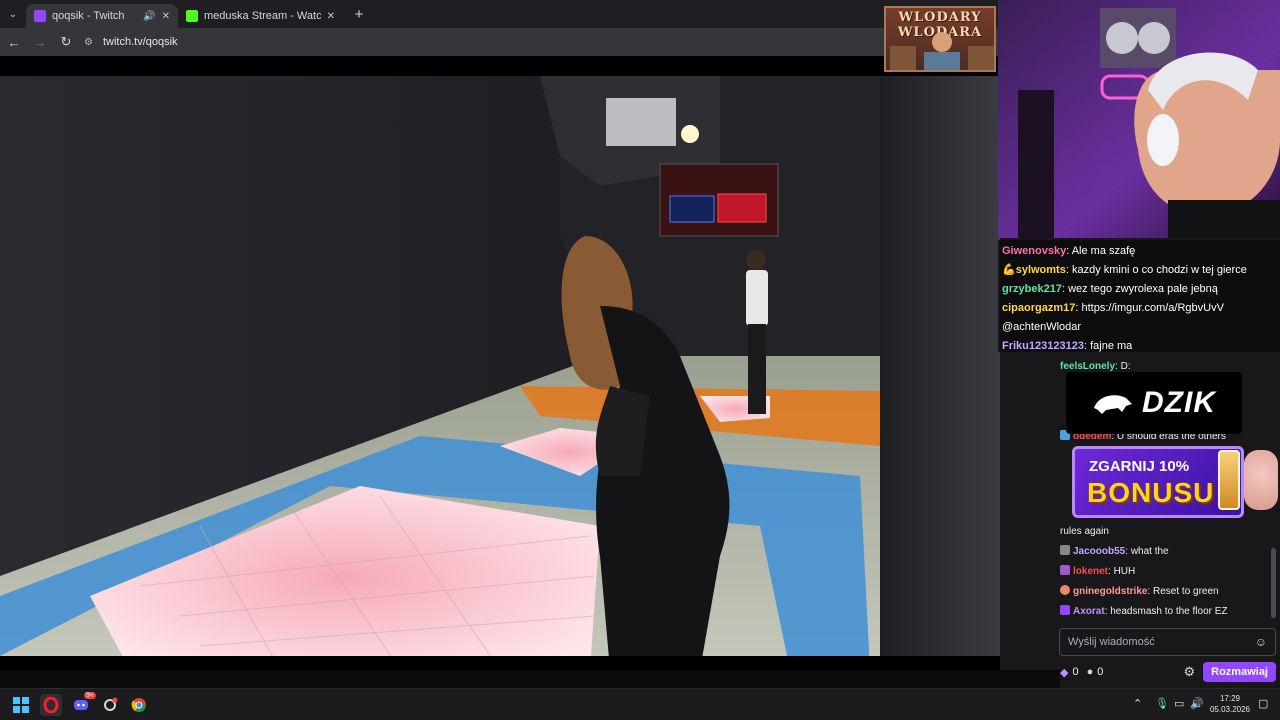 Image resolution: width=1280 pixels, height=720 pixels. I want to click on points-b-value: 0, so click(1100, 672).